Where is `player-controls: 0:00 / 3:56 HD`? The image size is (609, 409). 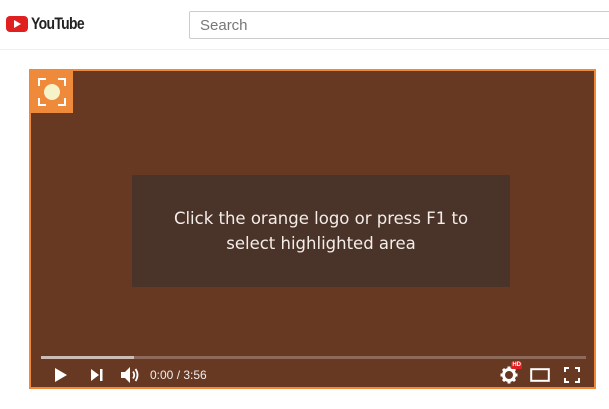
player-controls: 0:00 / 3:56 HD is located at coordinates (312, 375).